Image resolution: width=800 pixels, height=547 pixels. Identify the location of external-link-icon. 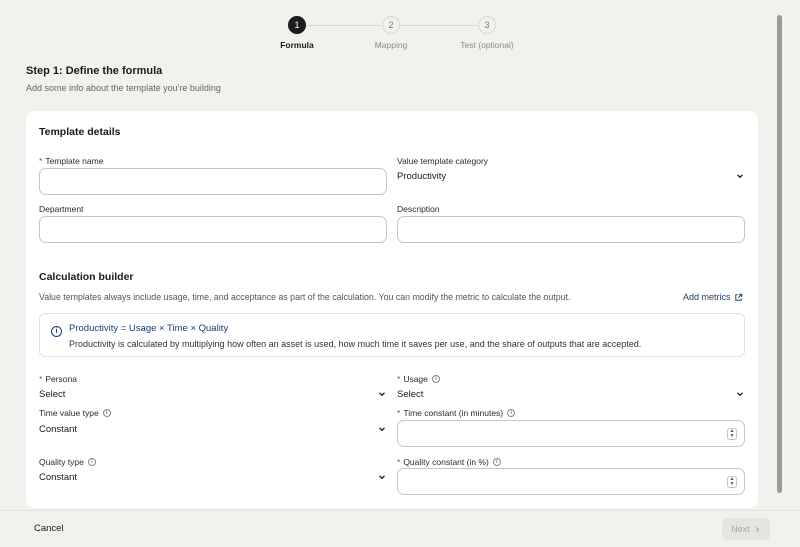
(738, 297).